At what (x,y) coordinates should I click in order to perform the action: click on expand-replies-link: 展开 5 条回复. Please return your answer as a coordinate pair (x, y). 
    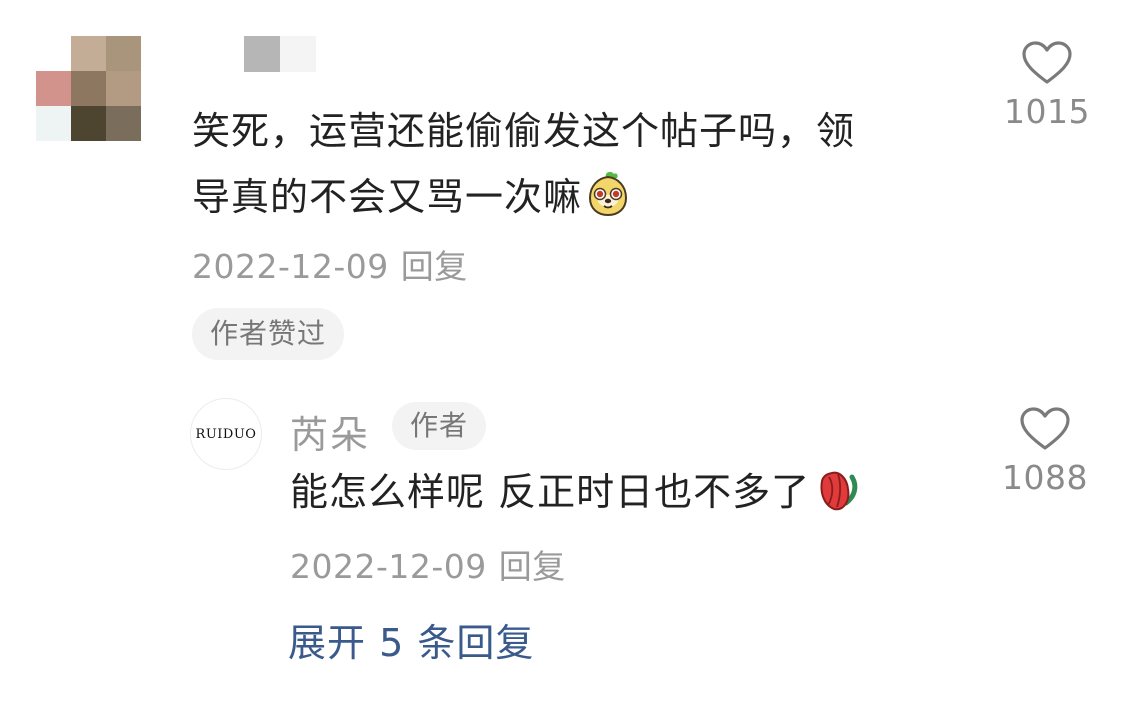
    Looking at the image, I should click on (411, 639).